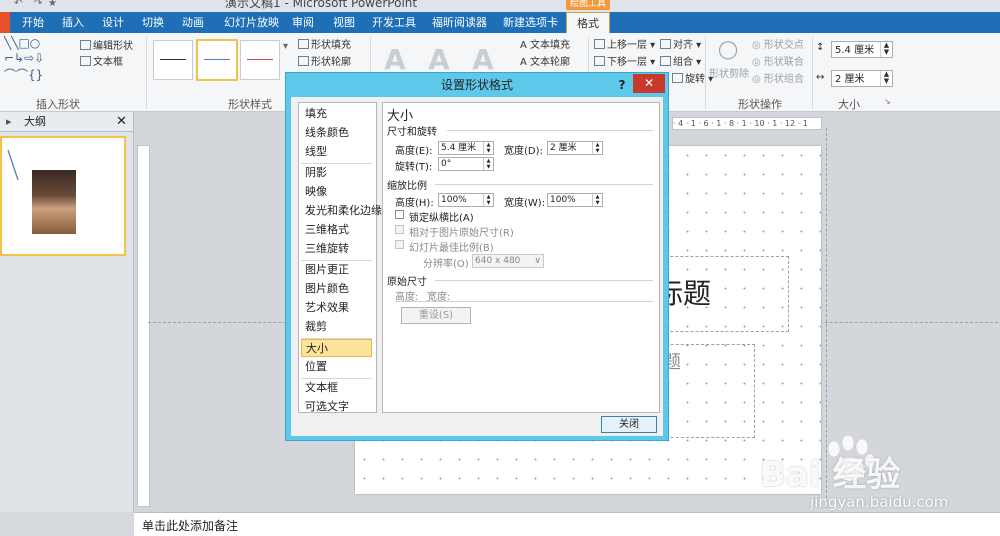 This screenshot has width=1000, height=536. What do you see at coordinates (336, 367) in the screenshot?
I see `nav-position: 位置` at bounding box center [336, 367].